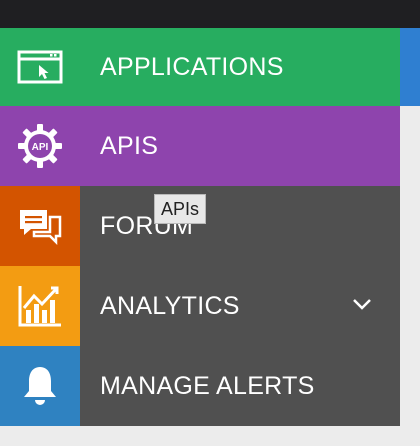 This screenshot has height=446, width=420. I want to click on bottom-background, so click(210, 437).